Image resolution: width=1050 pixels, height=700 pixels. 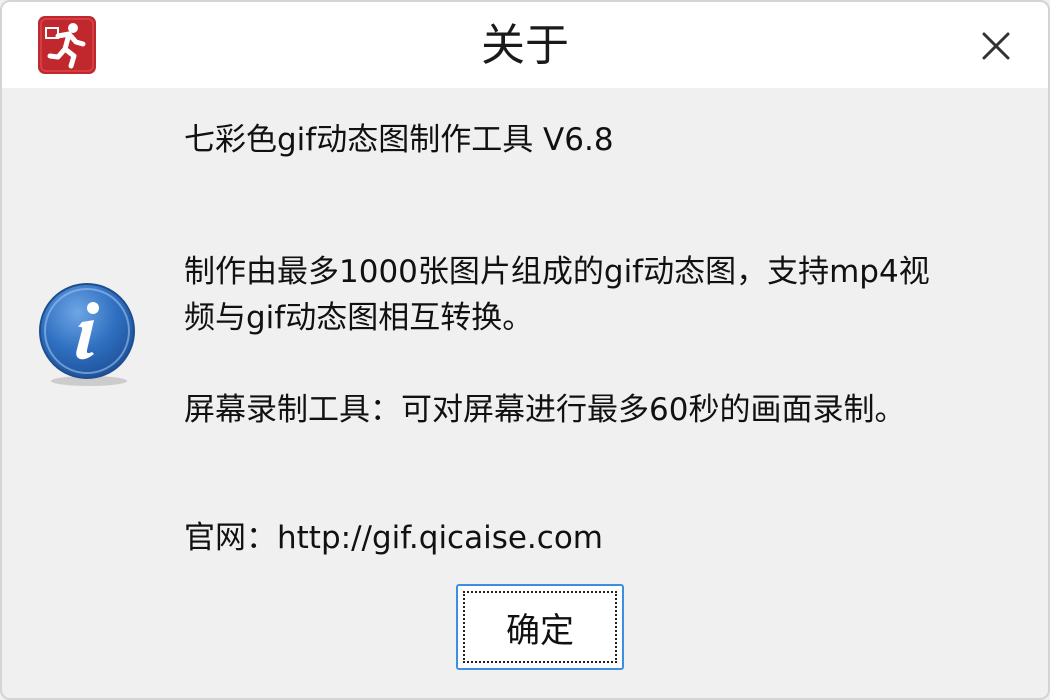 I want to click on dialog-title: 关于, so click(x=525, y=45).